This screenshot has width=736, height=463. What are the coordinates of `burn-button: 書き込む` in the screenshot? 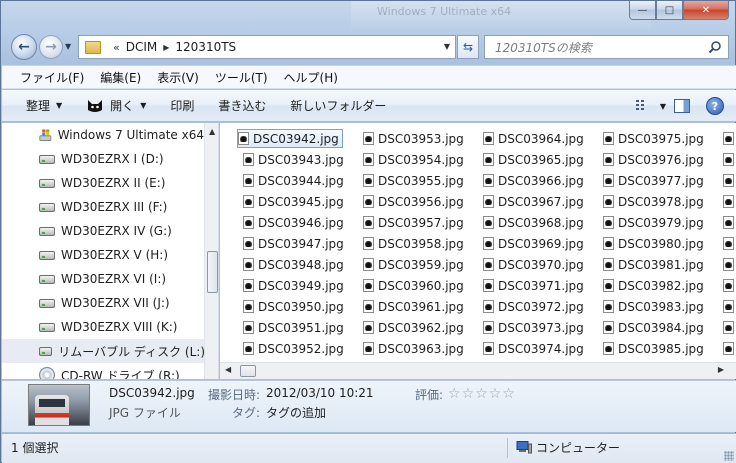 It's located at (242, 105).